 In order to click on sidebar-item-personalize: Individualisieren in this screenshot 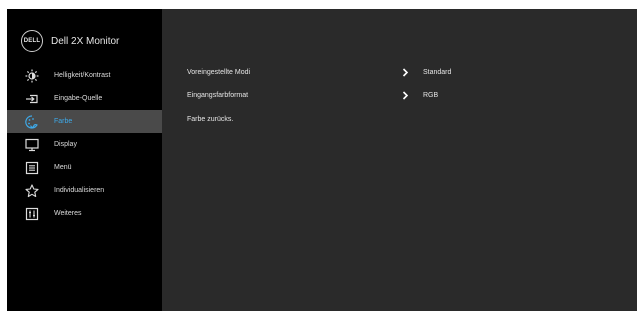, I will do `click(84, 190)`.